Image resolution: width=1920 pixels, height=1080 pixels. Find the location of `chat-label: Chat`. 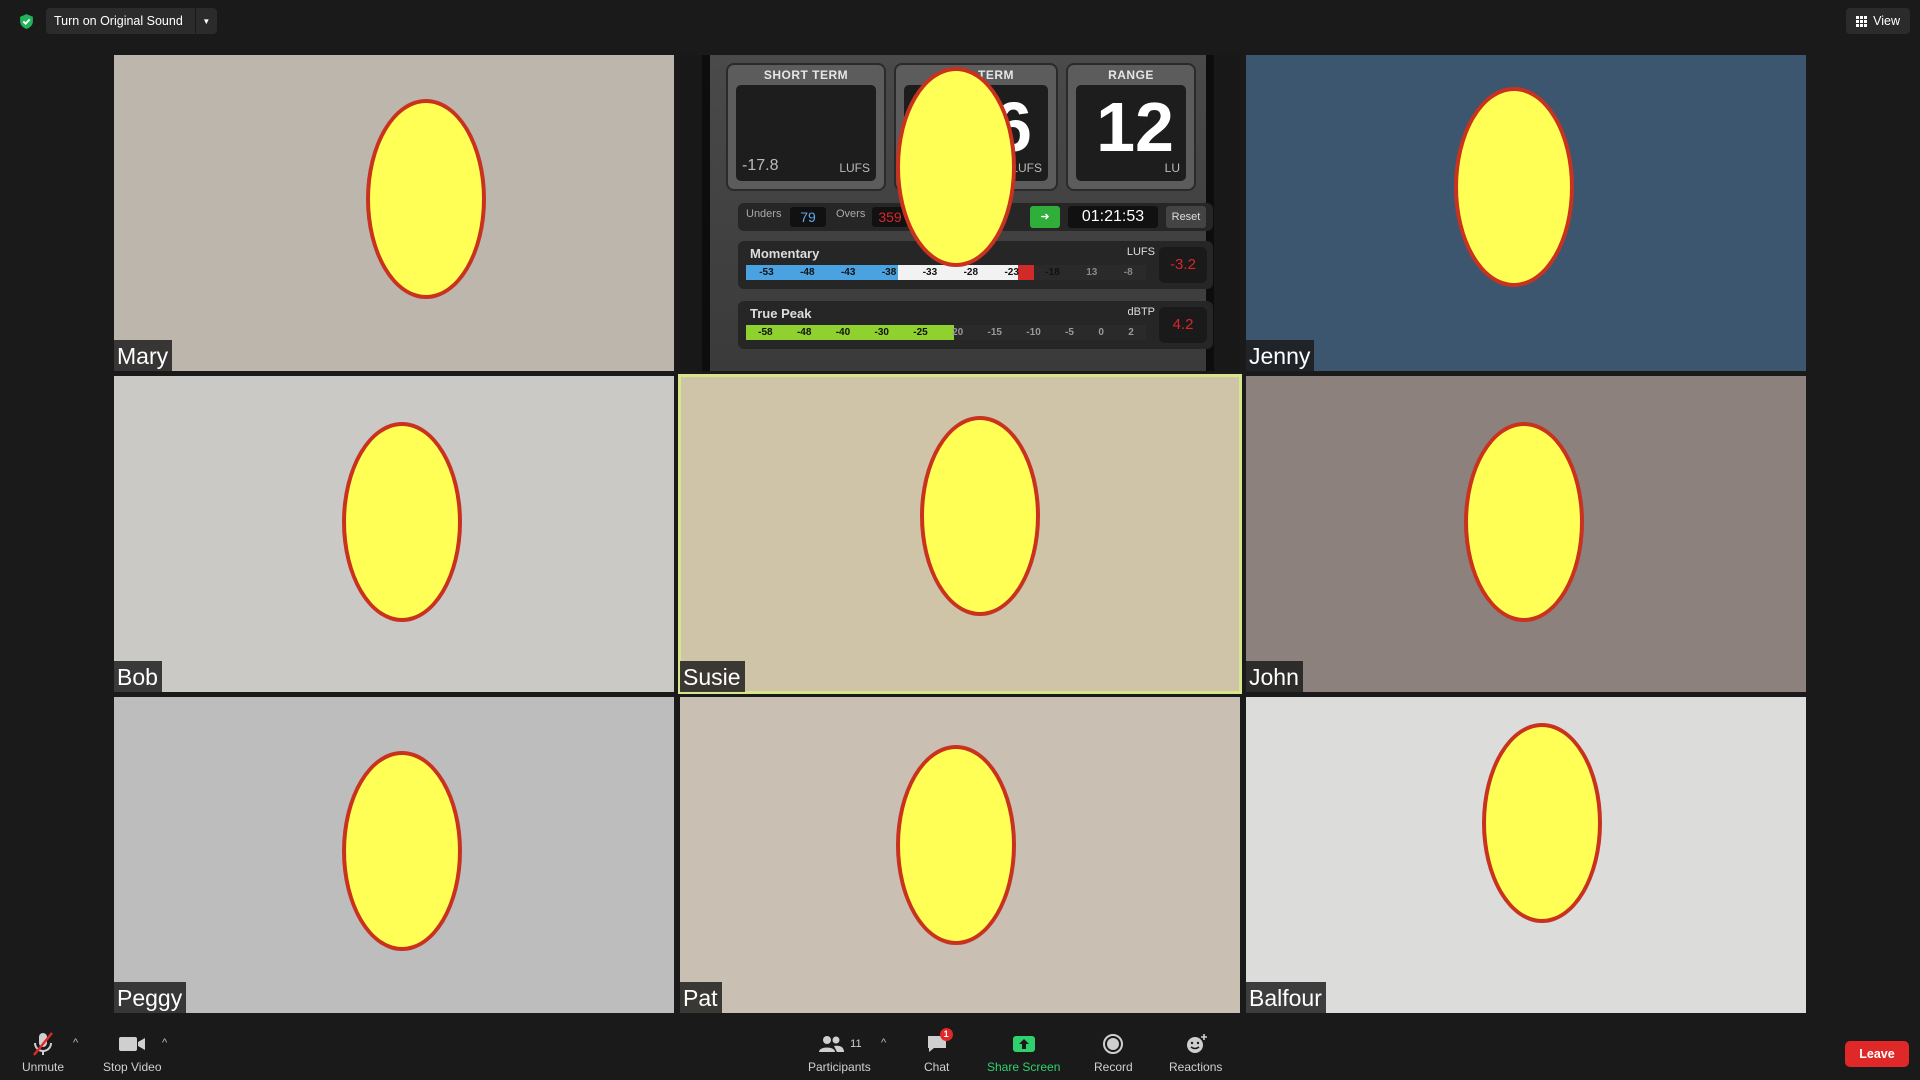

chat-label: Chat is located at coordinates (937, 1067).